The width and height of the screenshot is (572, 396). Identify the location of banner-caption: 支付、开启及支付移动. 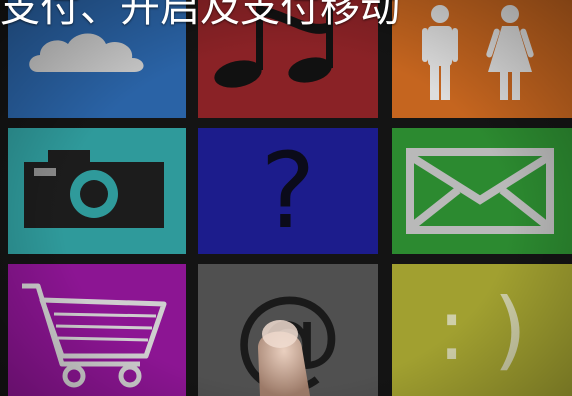
(200, 15).